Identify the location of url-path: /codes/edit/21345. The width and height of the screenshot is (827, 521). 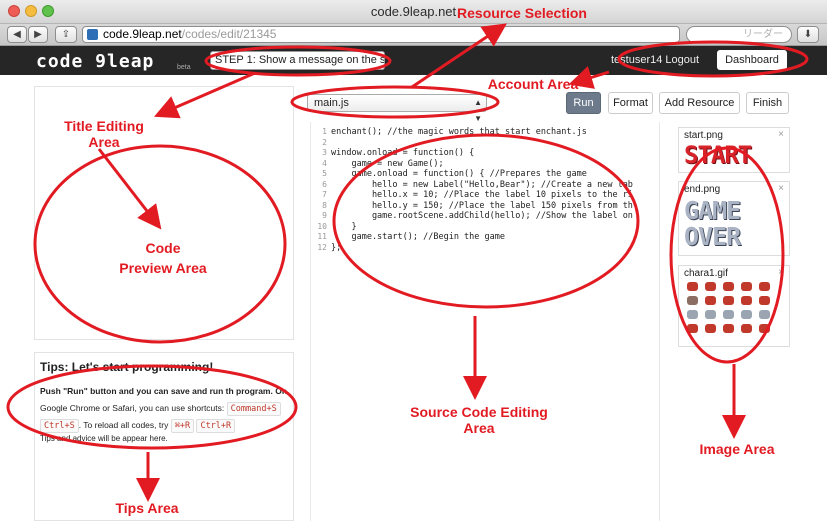
(229, 34).